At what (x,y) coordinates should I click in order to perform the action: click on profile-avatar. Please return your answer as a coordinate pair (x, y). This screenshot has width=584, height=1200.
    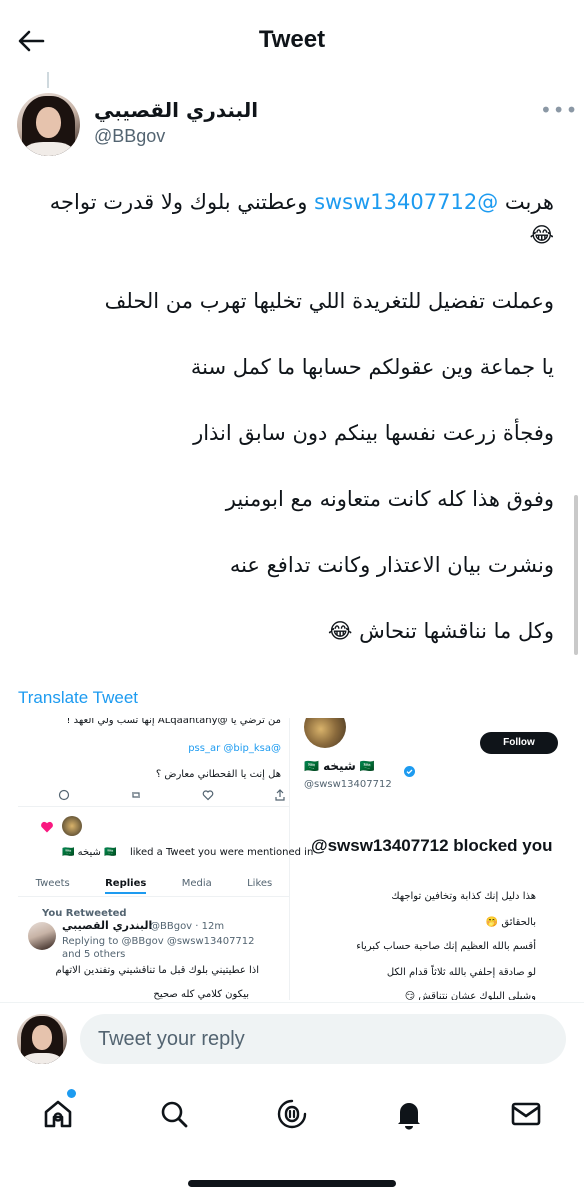
    Looking at the image, I should click on (325, 733).